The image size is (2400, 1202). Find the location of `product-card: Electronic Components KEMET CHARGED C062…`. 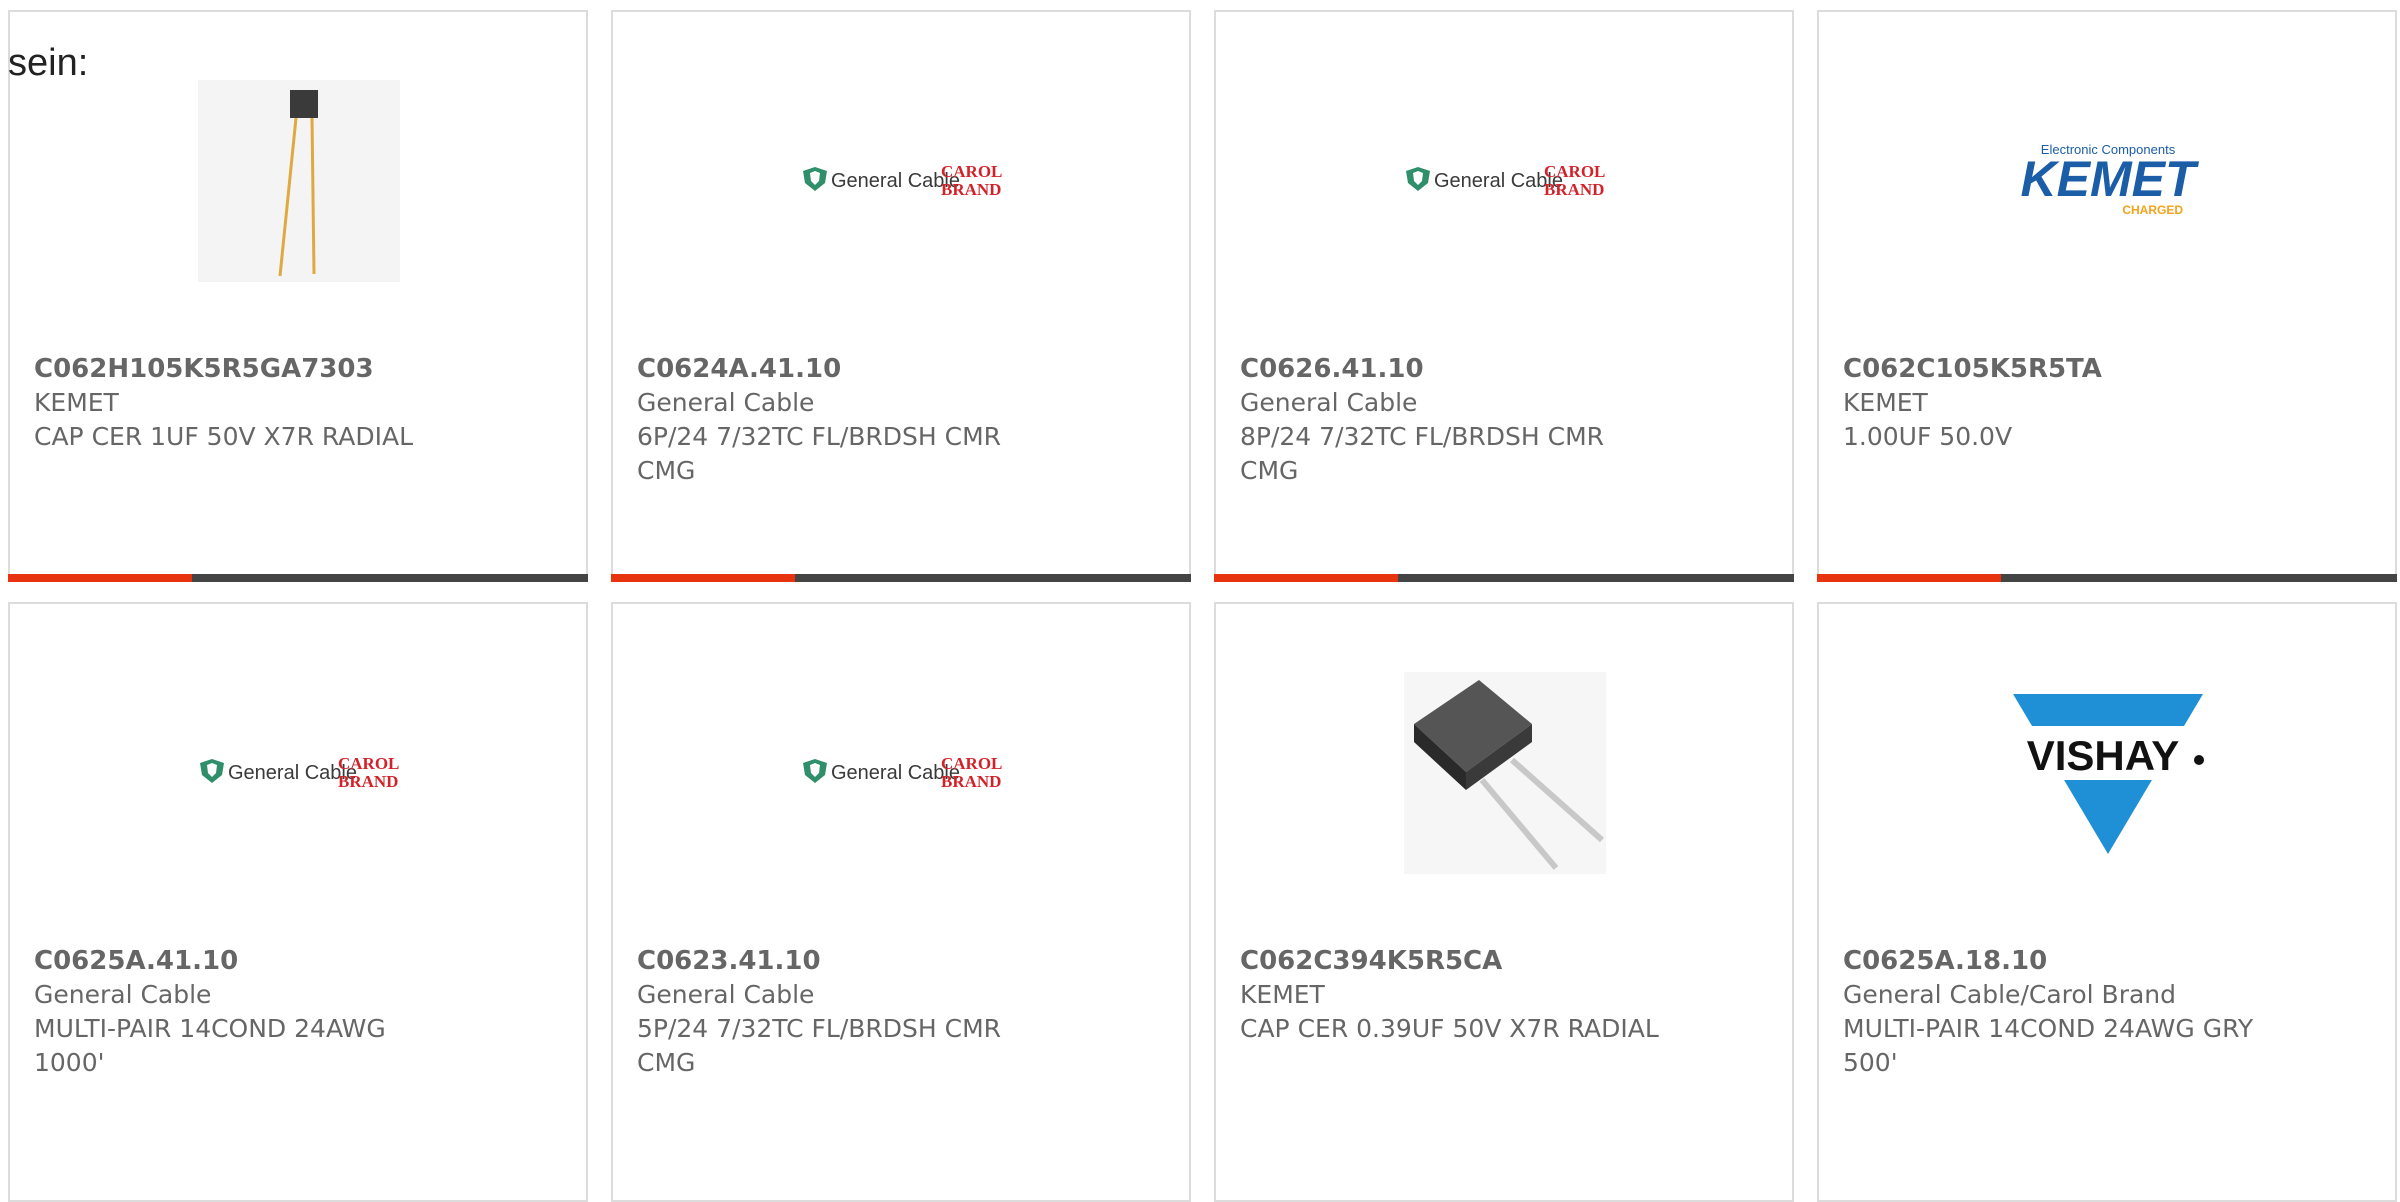

product-card: Electronic Components KEMET CHARGED C062… is located at coordinates (2107, 296).